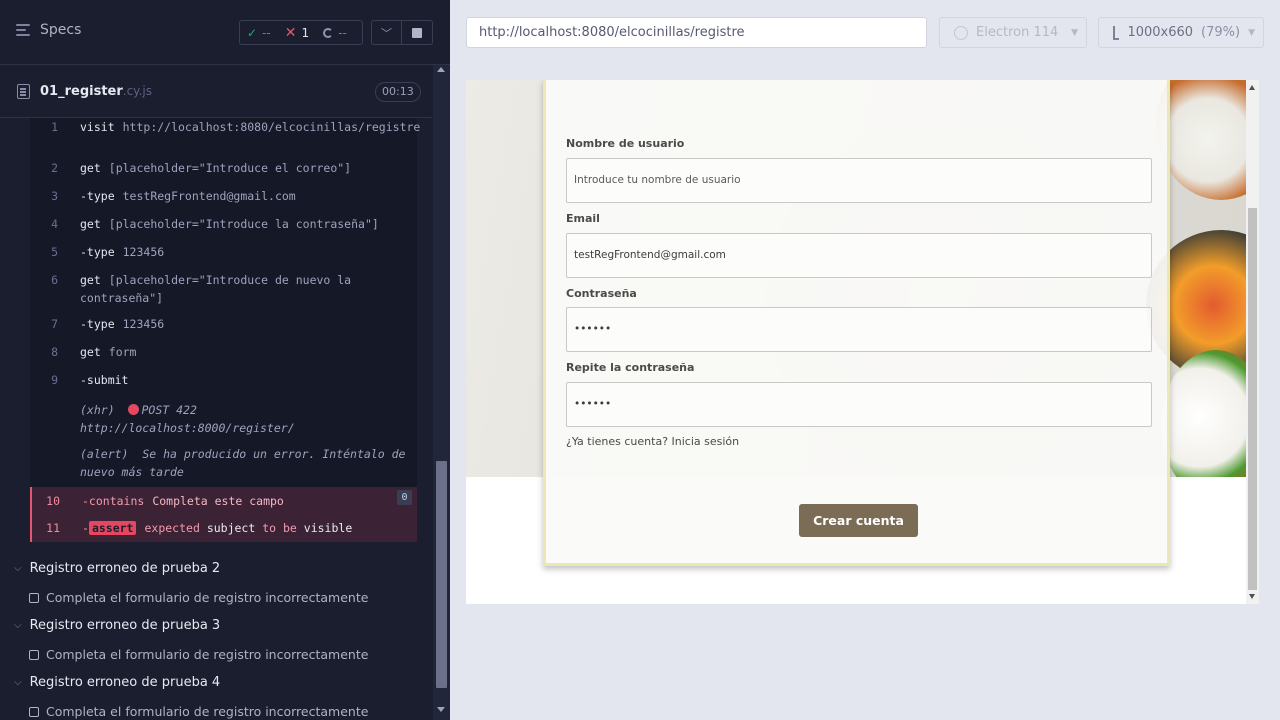  I want to click on repeat-password-input: ••••••, so click(859, 404).